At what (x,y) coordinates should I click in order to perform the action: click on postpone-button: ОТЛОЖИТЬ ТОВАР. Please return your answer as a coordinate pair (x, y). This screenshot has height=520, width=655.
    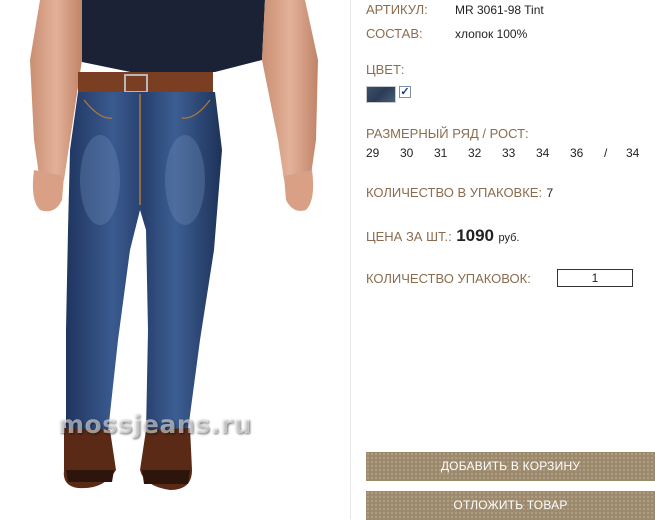
    Looking at the image, I should click on (510, 505).